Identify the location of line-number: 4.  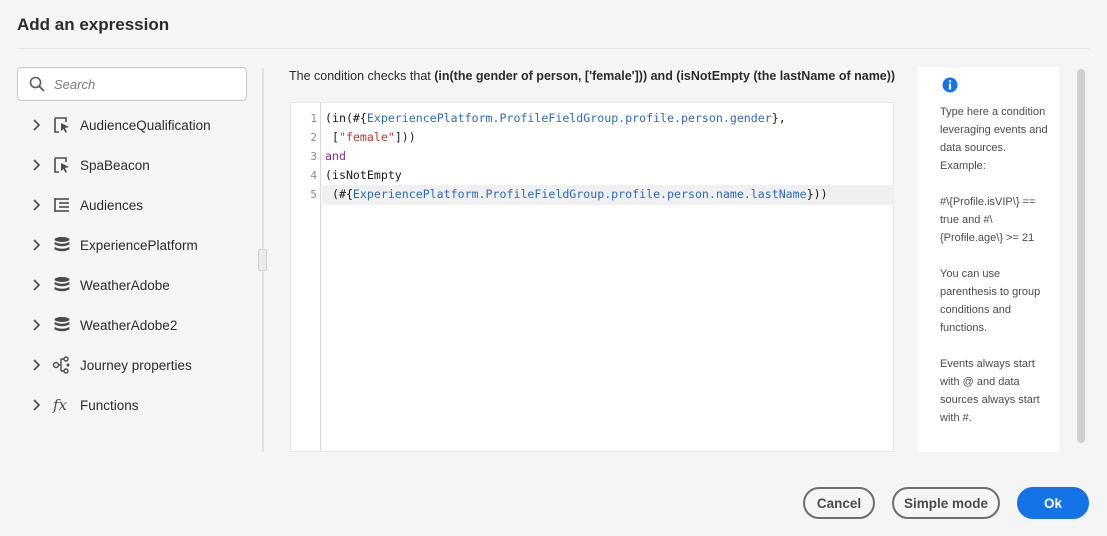
(313, 175).